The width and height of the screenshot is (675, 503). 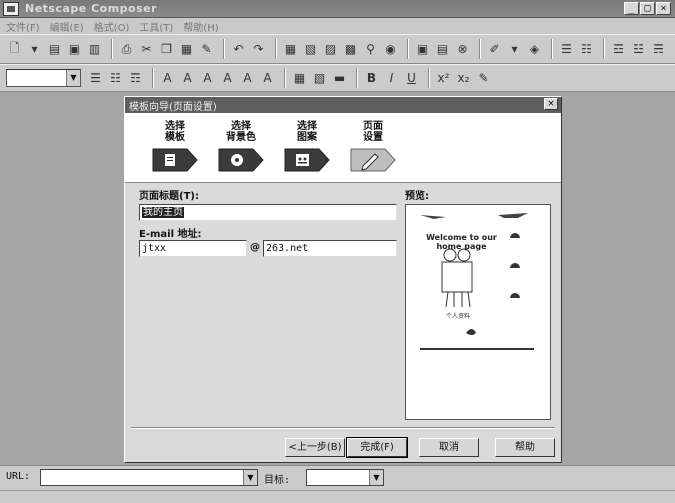 What do you see at coordinates (411, 78) in the screenshot?
I see `underline-icon: U` at bounding box center [411, 78].